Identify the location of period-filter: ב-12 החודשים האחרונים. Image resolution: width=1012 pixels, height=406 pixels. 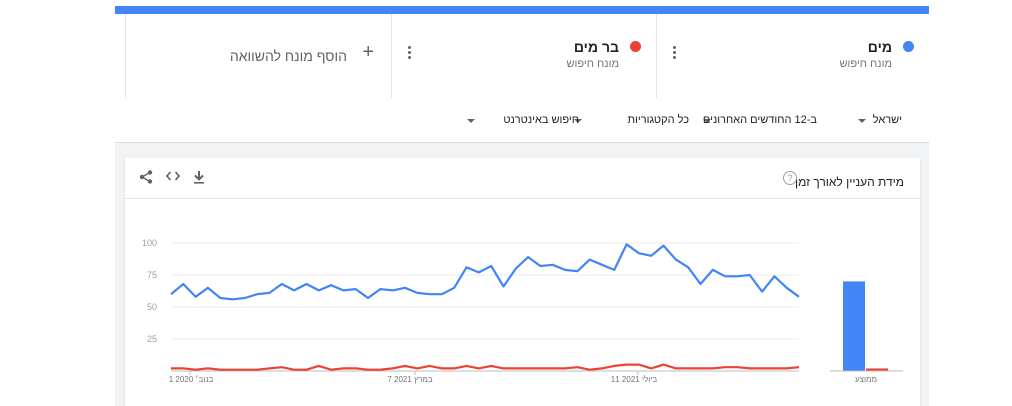
(760, 120).